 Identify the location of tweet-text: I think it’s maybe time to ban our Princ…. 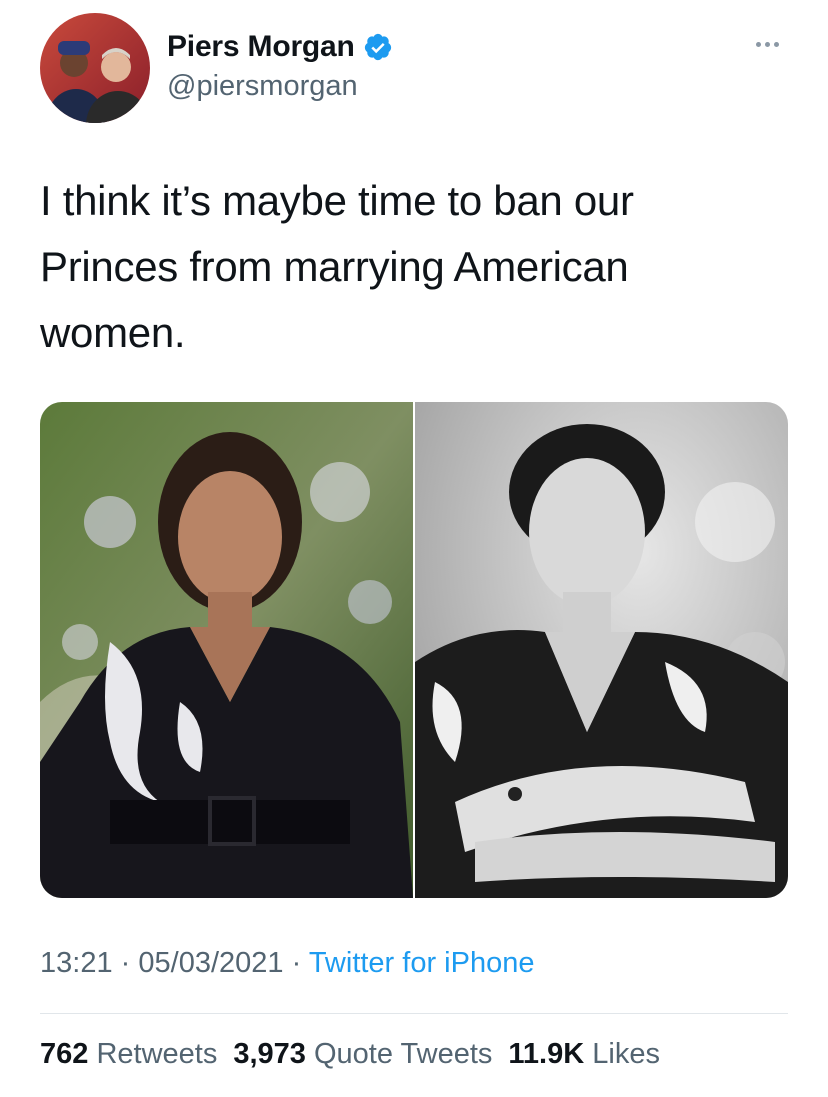
(337, 266).